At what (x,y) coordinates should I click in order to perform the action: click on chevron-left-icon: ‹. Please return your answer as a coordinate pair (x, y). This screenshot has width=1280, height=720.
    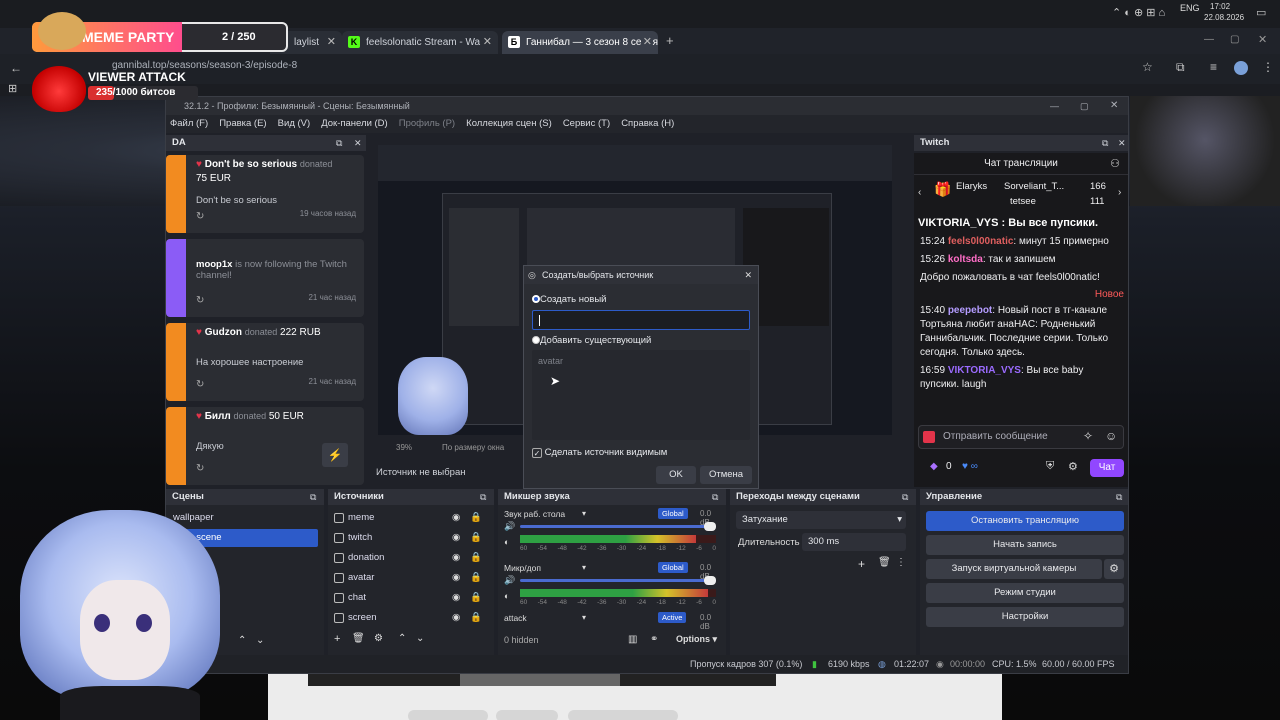
    Looking at the image, I should click on (919, 192).